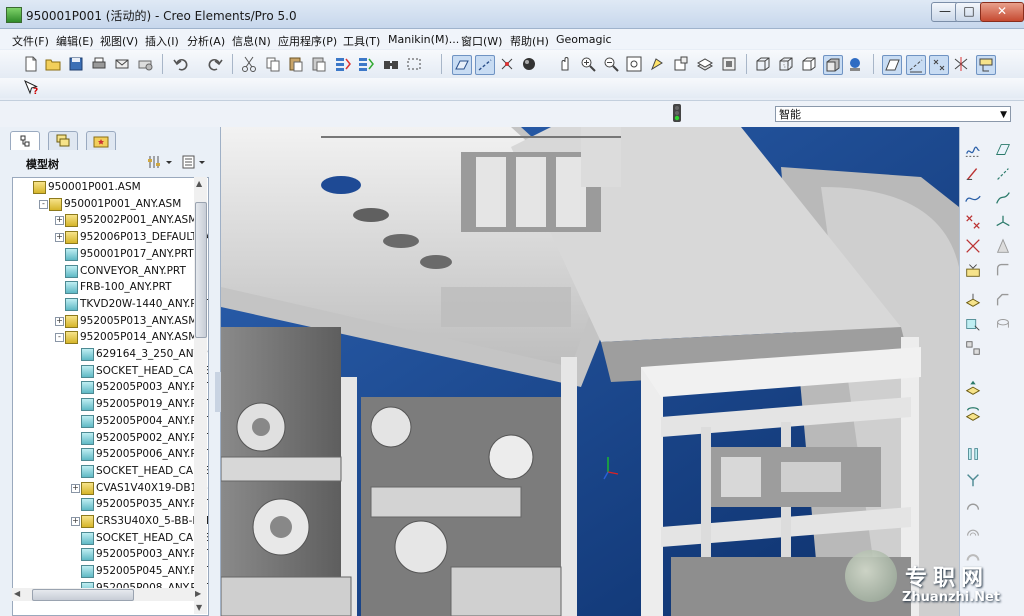 The width and height of the screenshot is (1024, 616). I want to click on undo-icon, so click(181, 64).